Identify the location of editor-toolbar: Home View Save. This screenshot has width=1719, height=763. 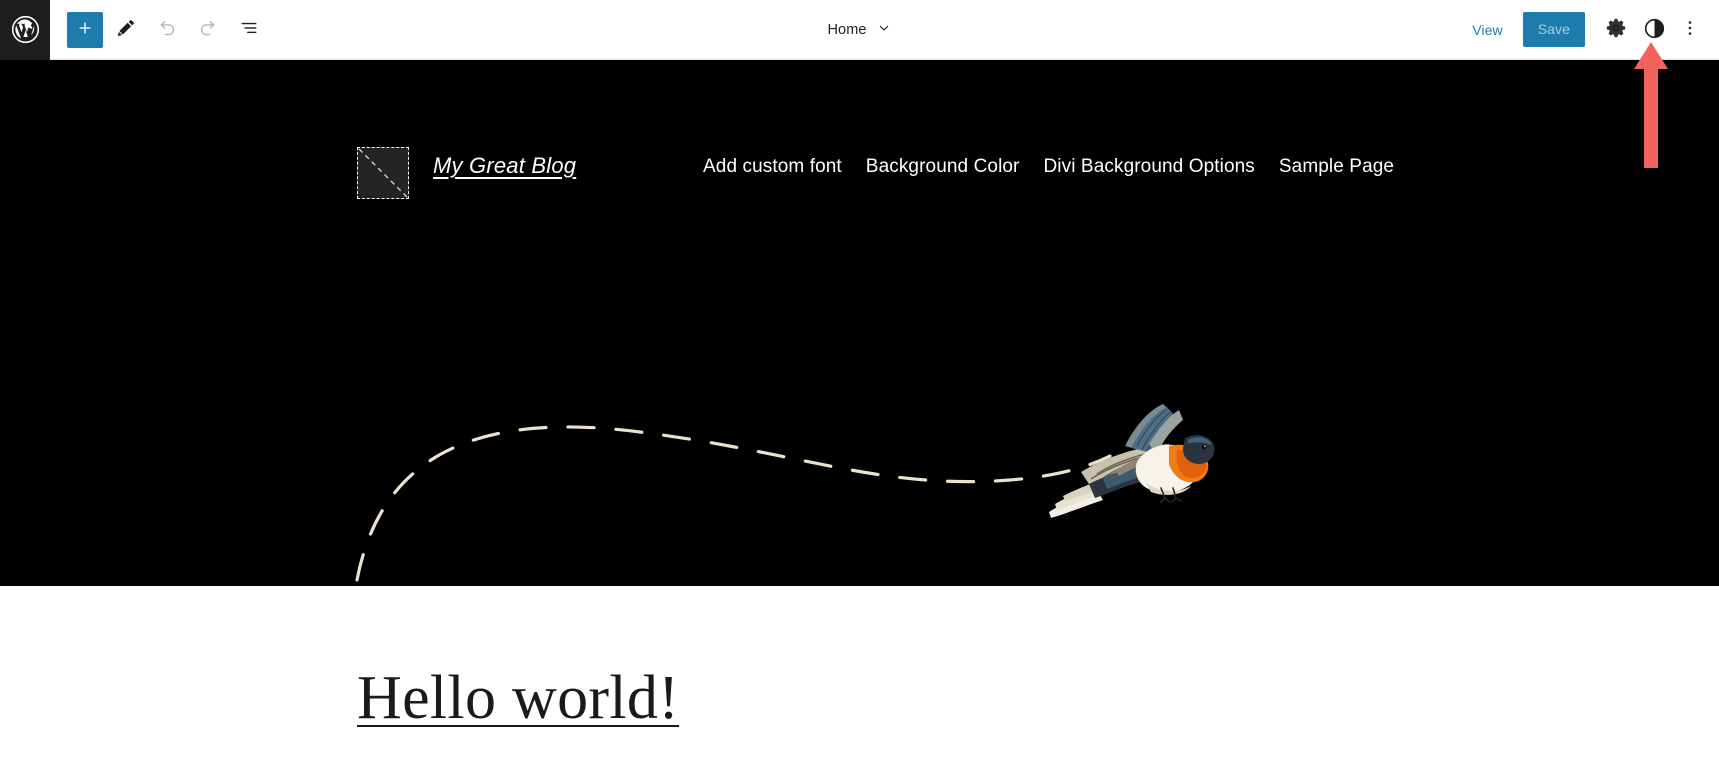
(859, 30).